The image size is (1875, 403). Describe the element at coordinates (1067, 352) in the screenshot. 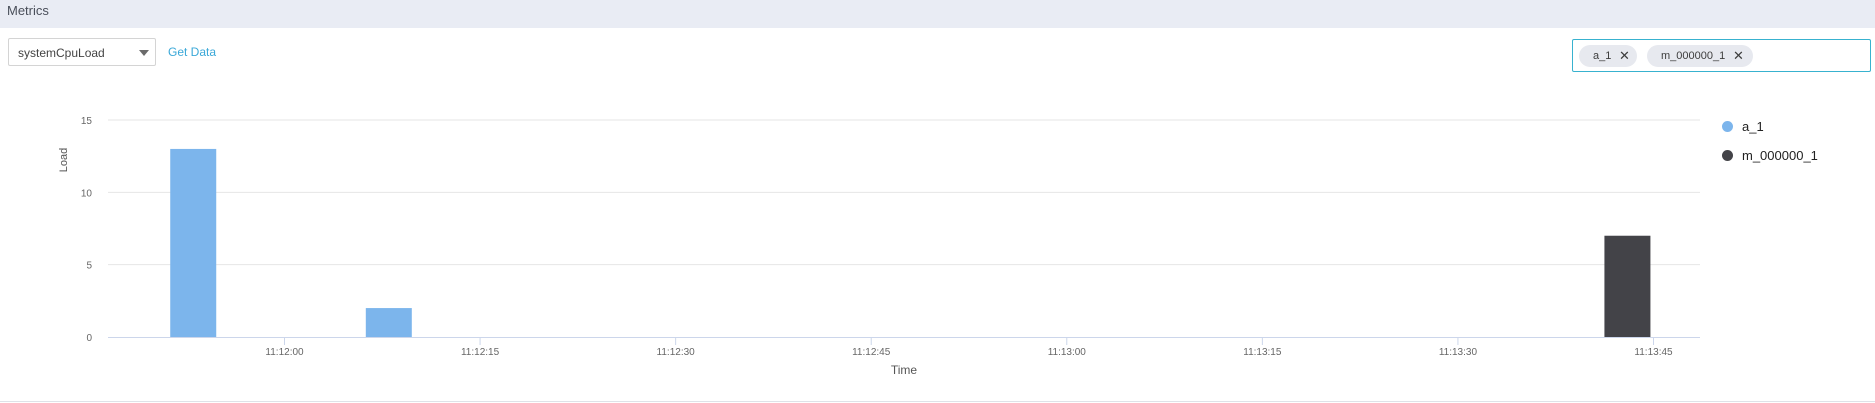

I see `x-tick-label: 11:13:00` at that location.